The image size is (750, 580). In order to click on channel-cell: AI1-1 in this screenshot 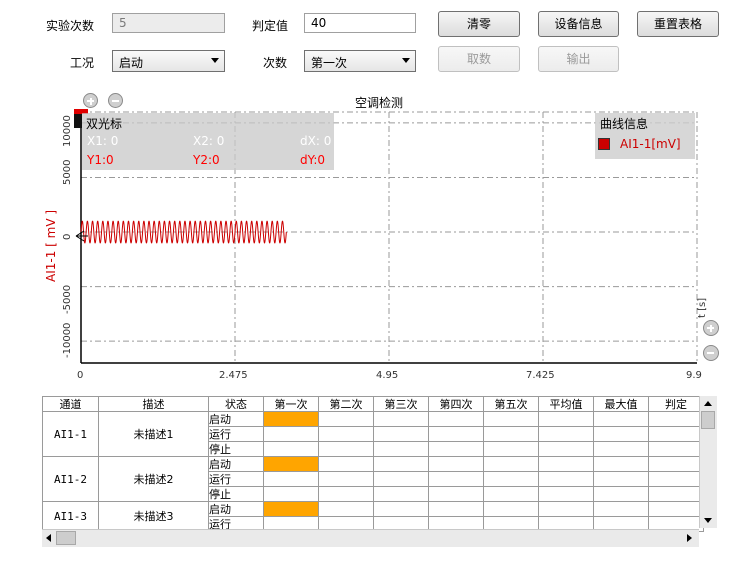, I will do `click(70, 434)`.